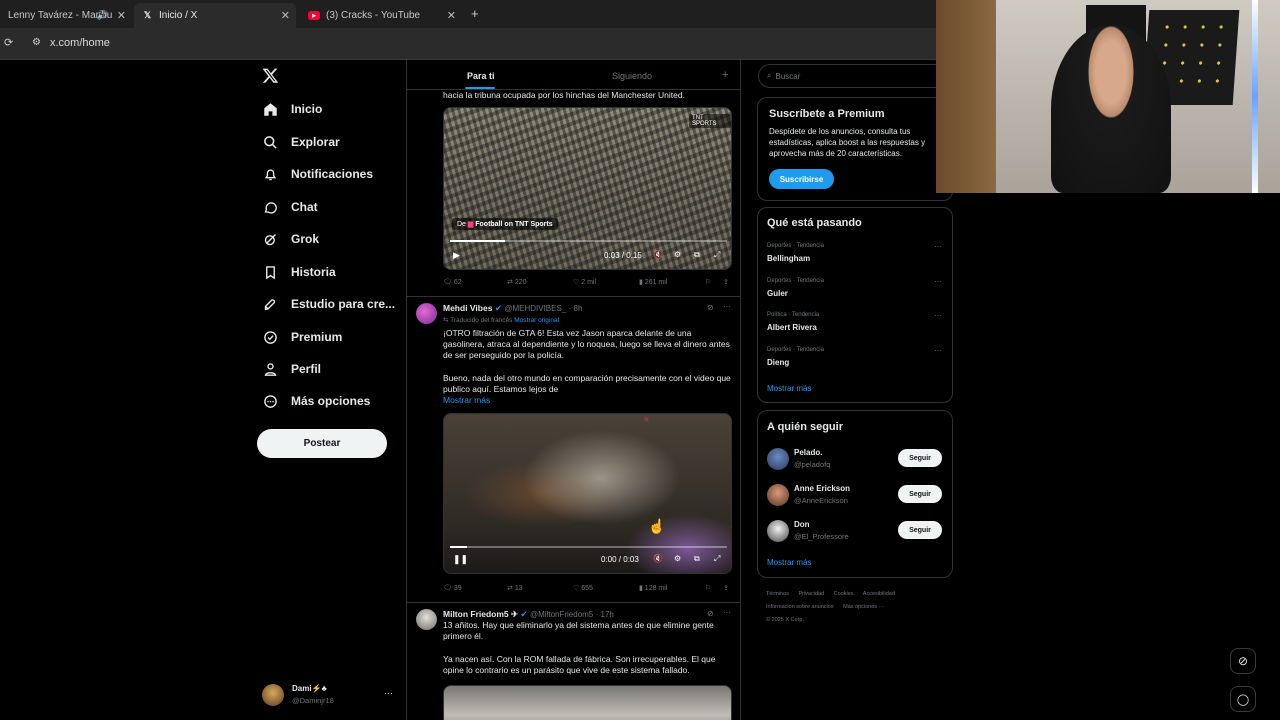 The width and height of the screenshot is (1280, 720). Describe the element at coordinates (505, 224) in the screenshot. I see `video-source-label: De ▆ Football on TNT Sports` at that location.